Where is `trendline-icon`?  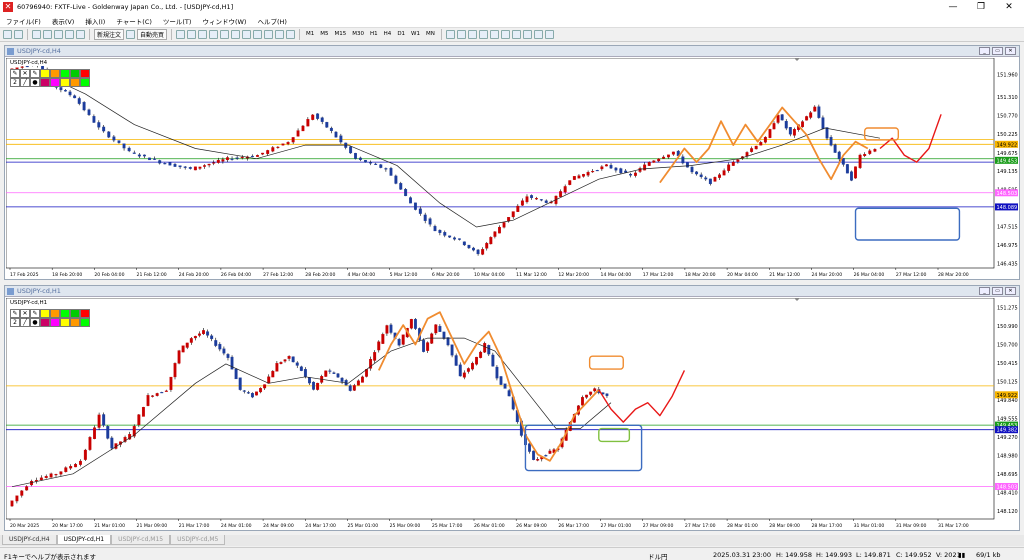
trendline-icon is located at coordinates (494, 34).